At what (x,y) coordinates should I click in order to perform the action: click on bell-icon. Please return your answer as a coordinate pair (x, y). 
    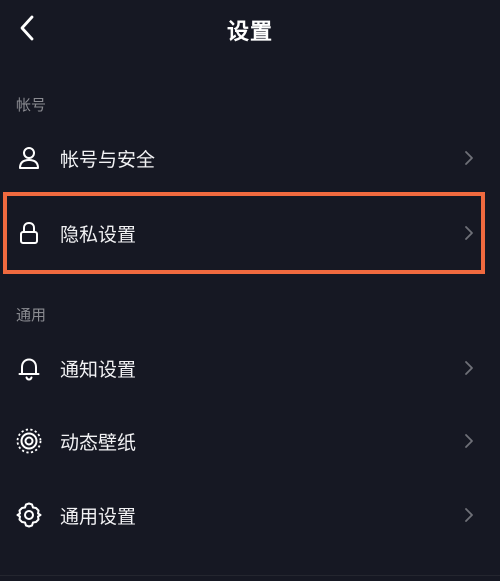
    Looking at the image, I should click on (29, 368).